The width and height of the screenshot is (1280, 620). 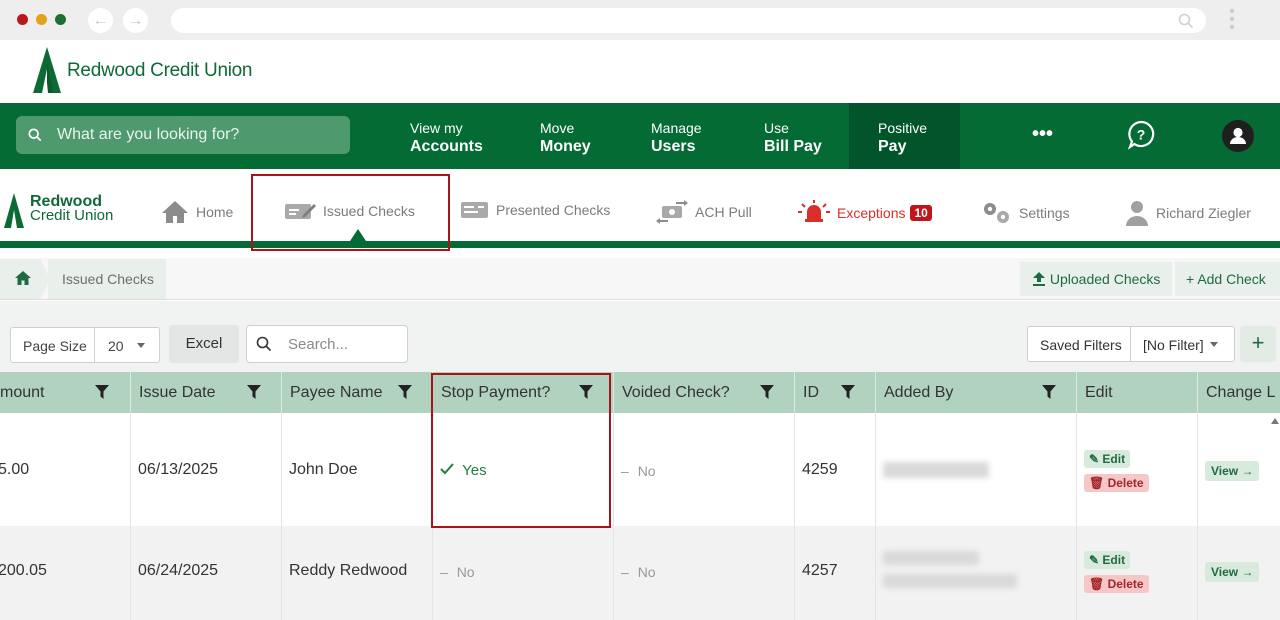 I want to click on account-avatar, so click(x=1238, y=136).